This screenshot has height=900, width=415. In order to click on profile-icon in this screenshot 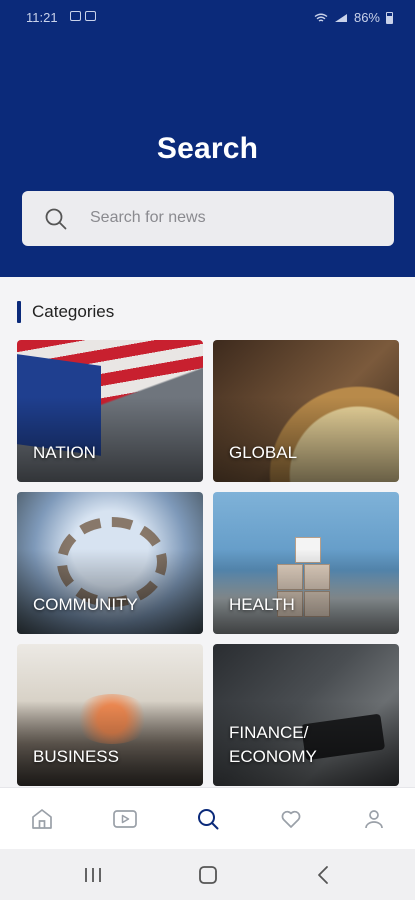, I will do `click(374, 819)`.